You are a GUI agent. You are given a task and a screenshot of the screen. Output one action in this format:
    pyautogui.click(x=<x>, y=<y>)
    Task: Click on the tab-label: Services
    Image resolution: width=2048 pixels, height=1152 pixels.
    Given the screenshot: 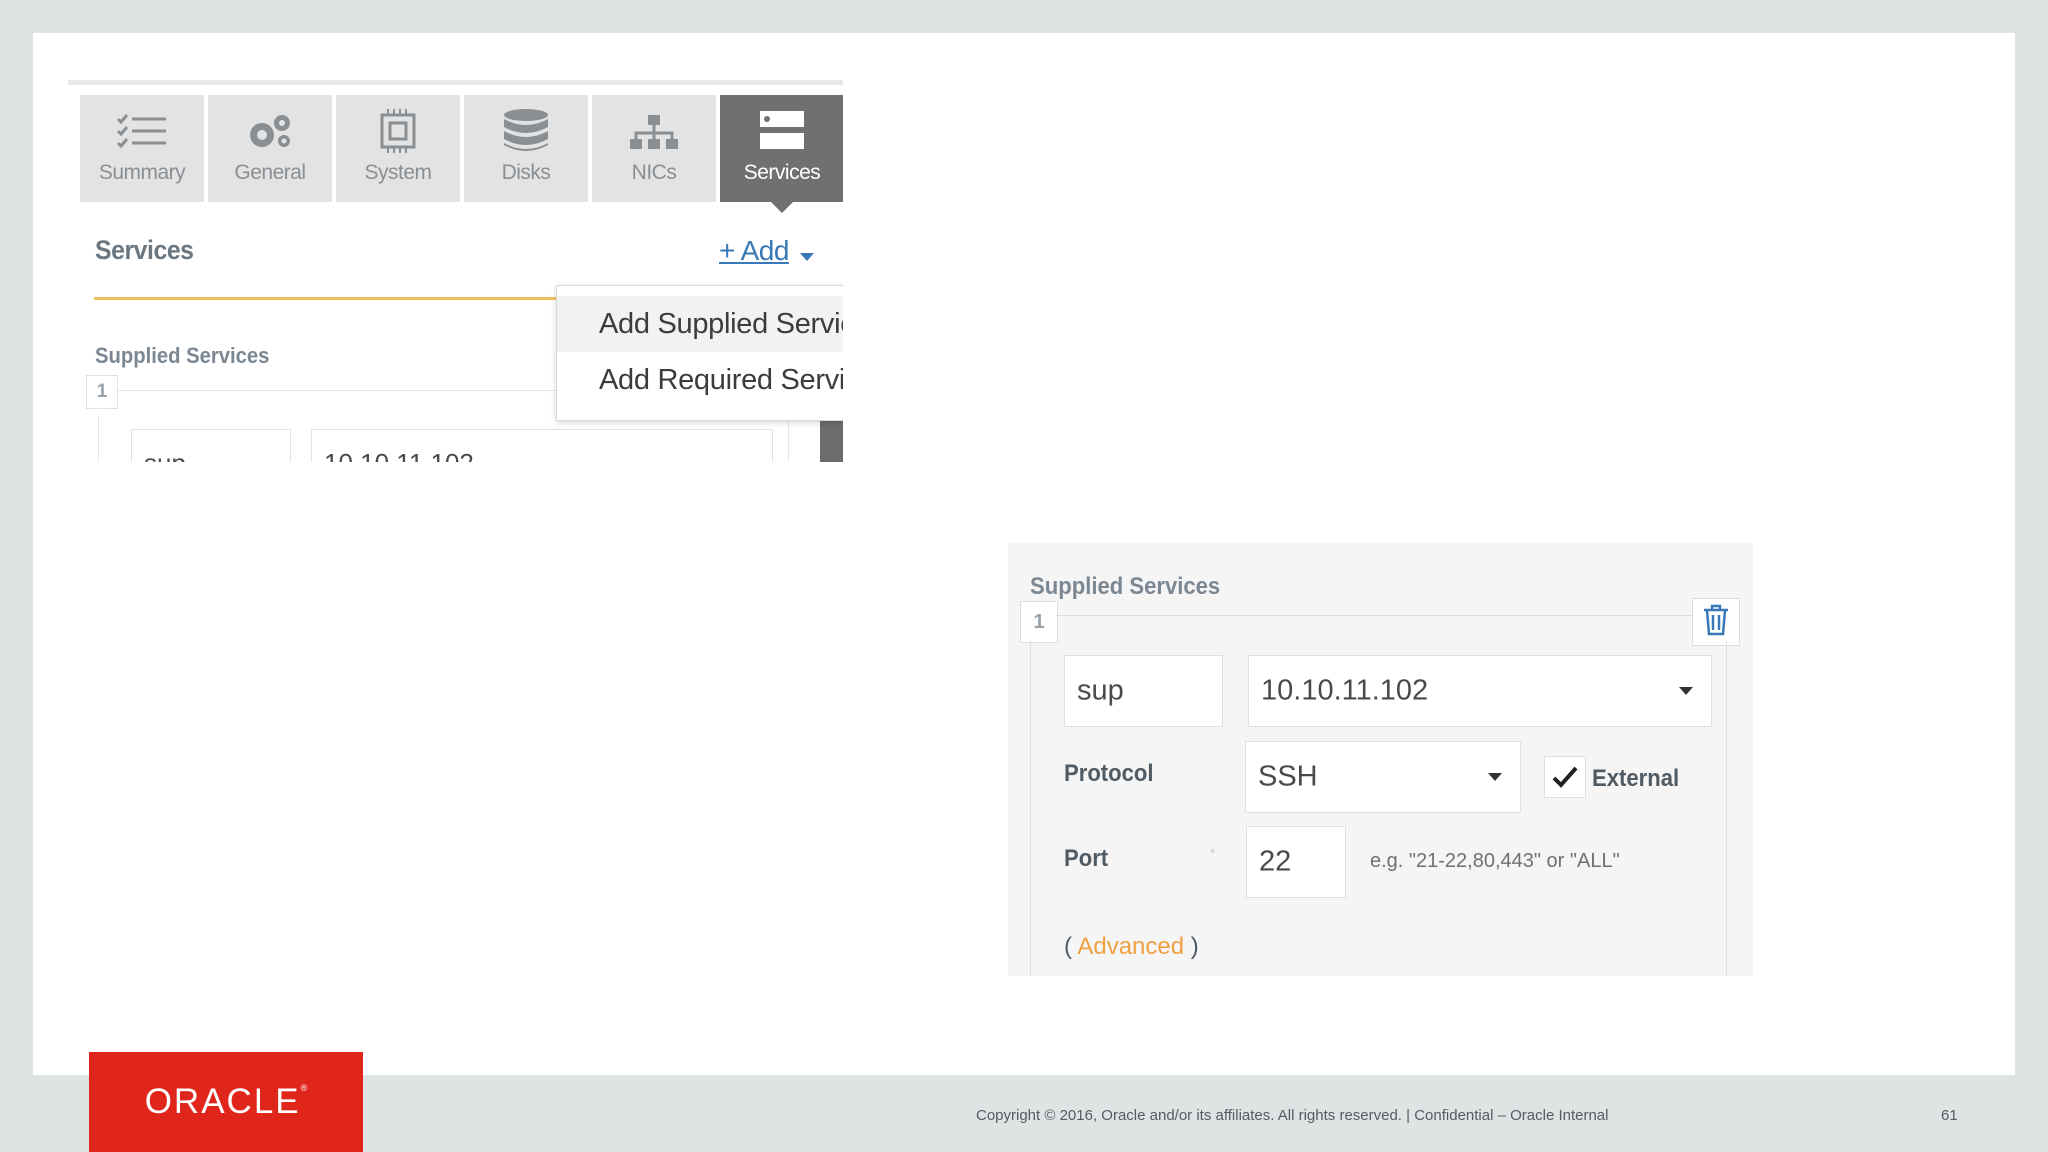 What is the action you would take?
    pyautogui.click(x=782, y=172)
    